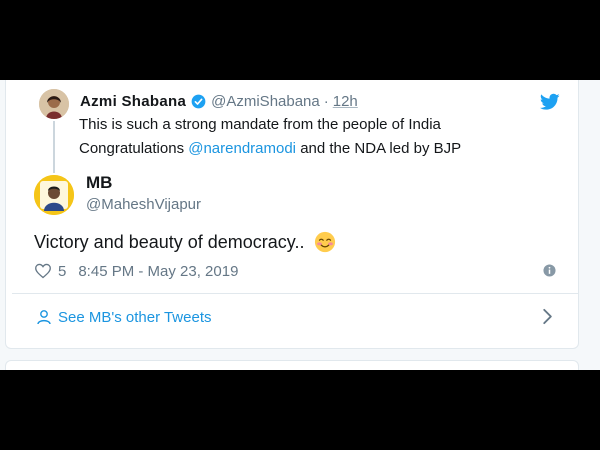 The height and width of the screenshot is (450, 600). I want to click on tweet-text: Victory and beauty of democracy.., so click(185, 242).